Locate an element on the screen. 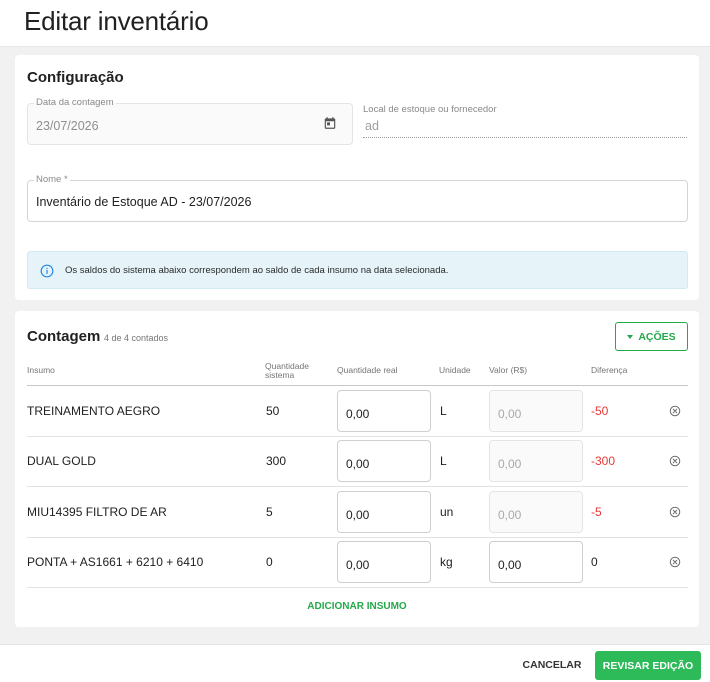 Image resolution: width=710 pixels, height=682 pixels. actions-label: AÇÕES is located at coordinates (657, 336).